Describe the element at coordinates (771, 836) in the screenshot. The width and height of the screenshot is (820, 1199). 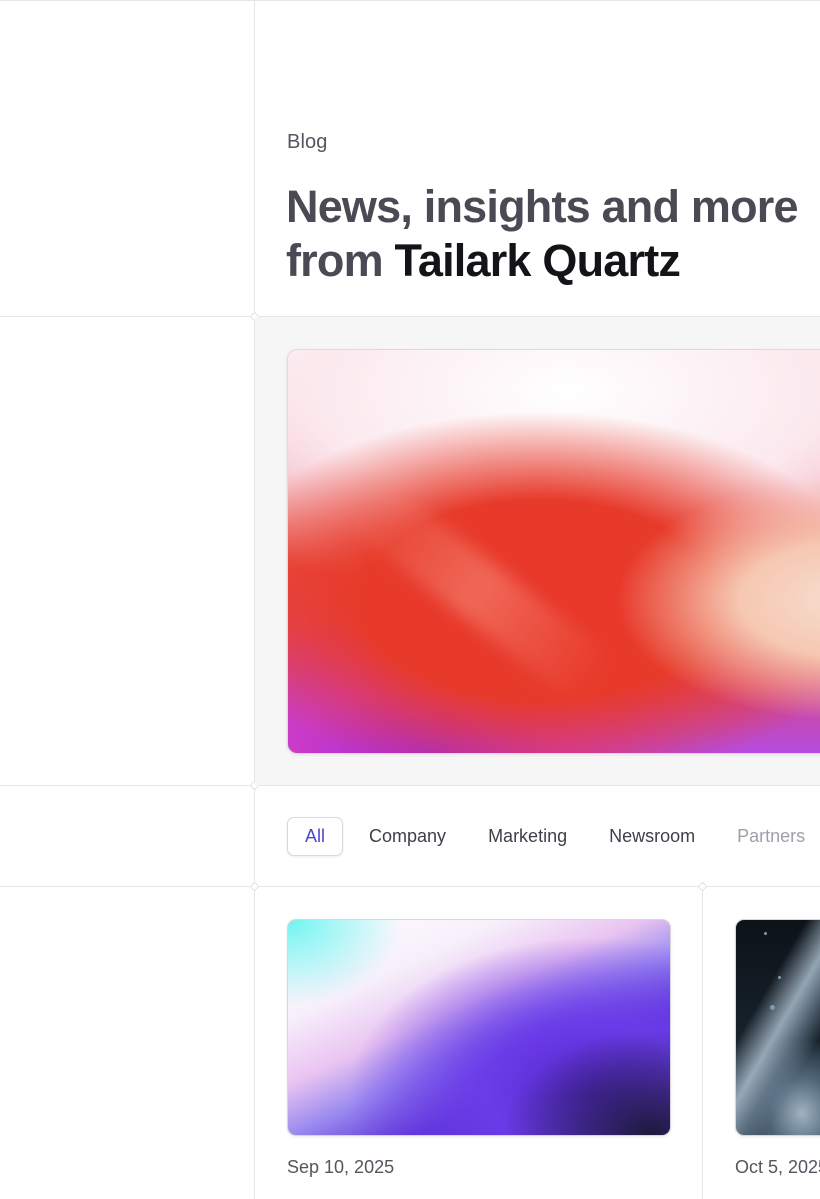
I see `tab-partners: Partners` at that location.